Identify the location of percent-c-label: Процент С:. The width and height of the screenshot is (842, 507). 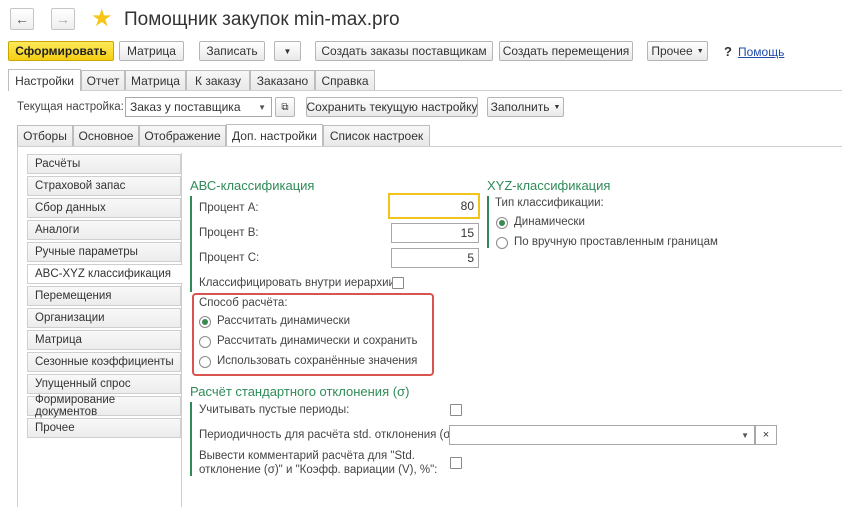
(229, 258).